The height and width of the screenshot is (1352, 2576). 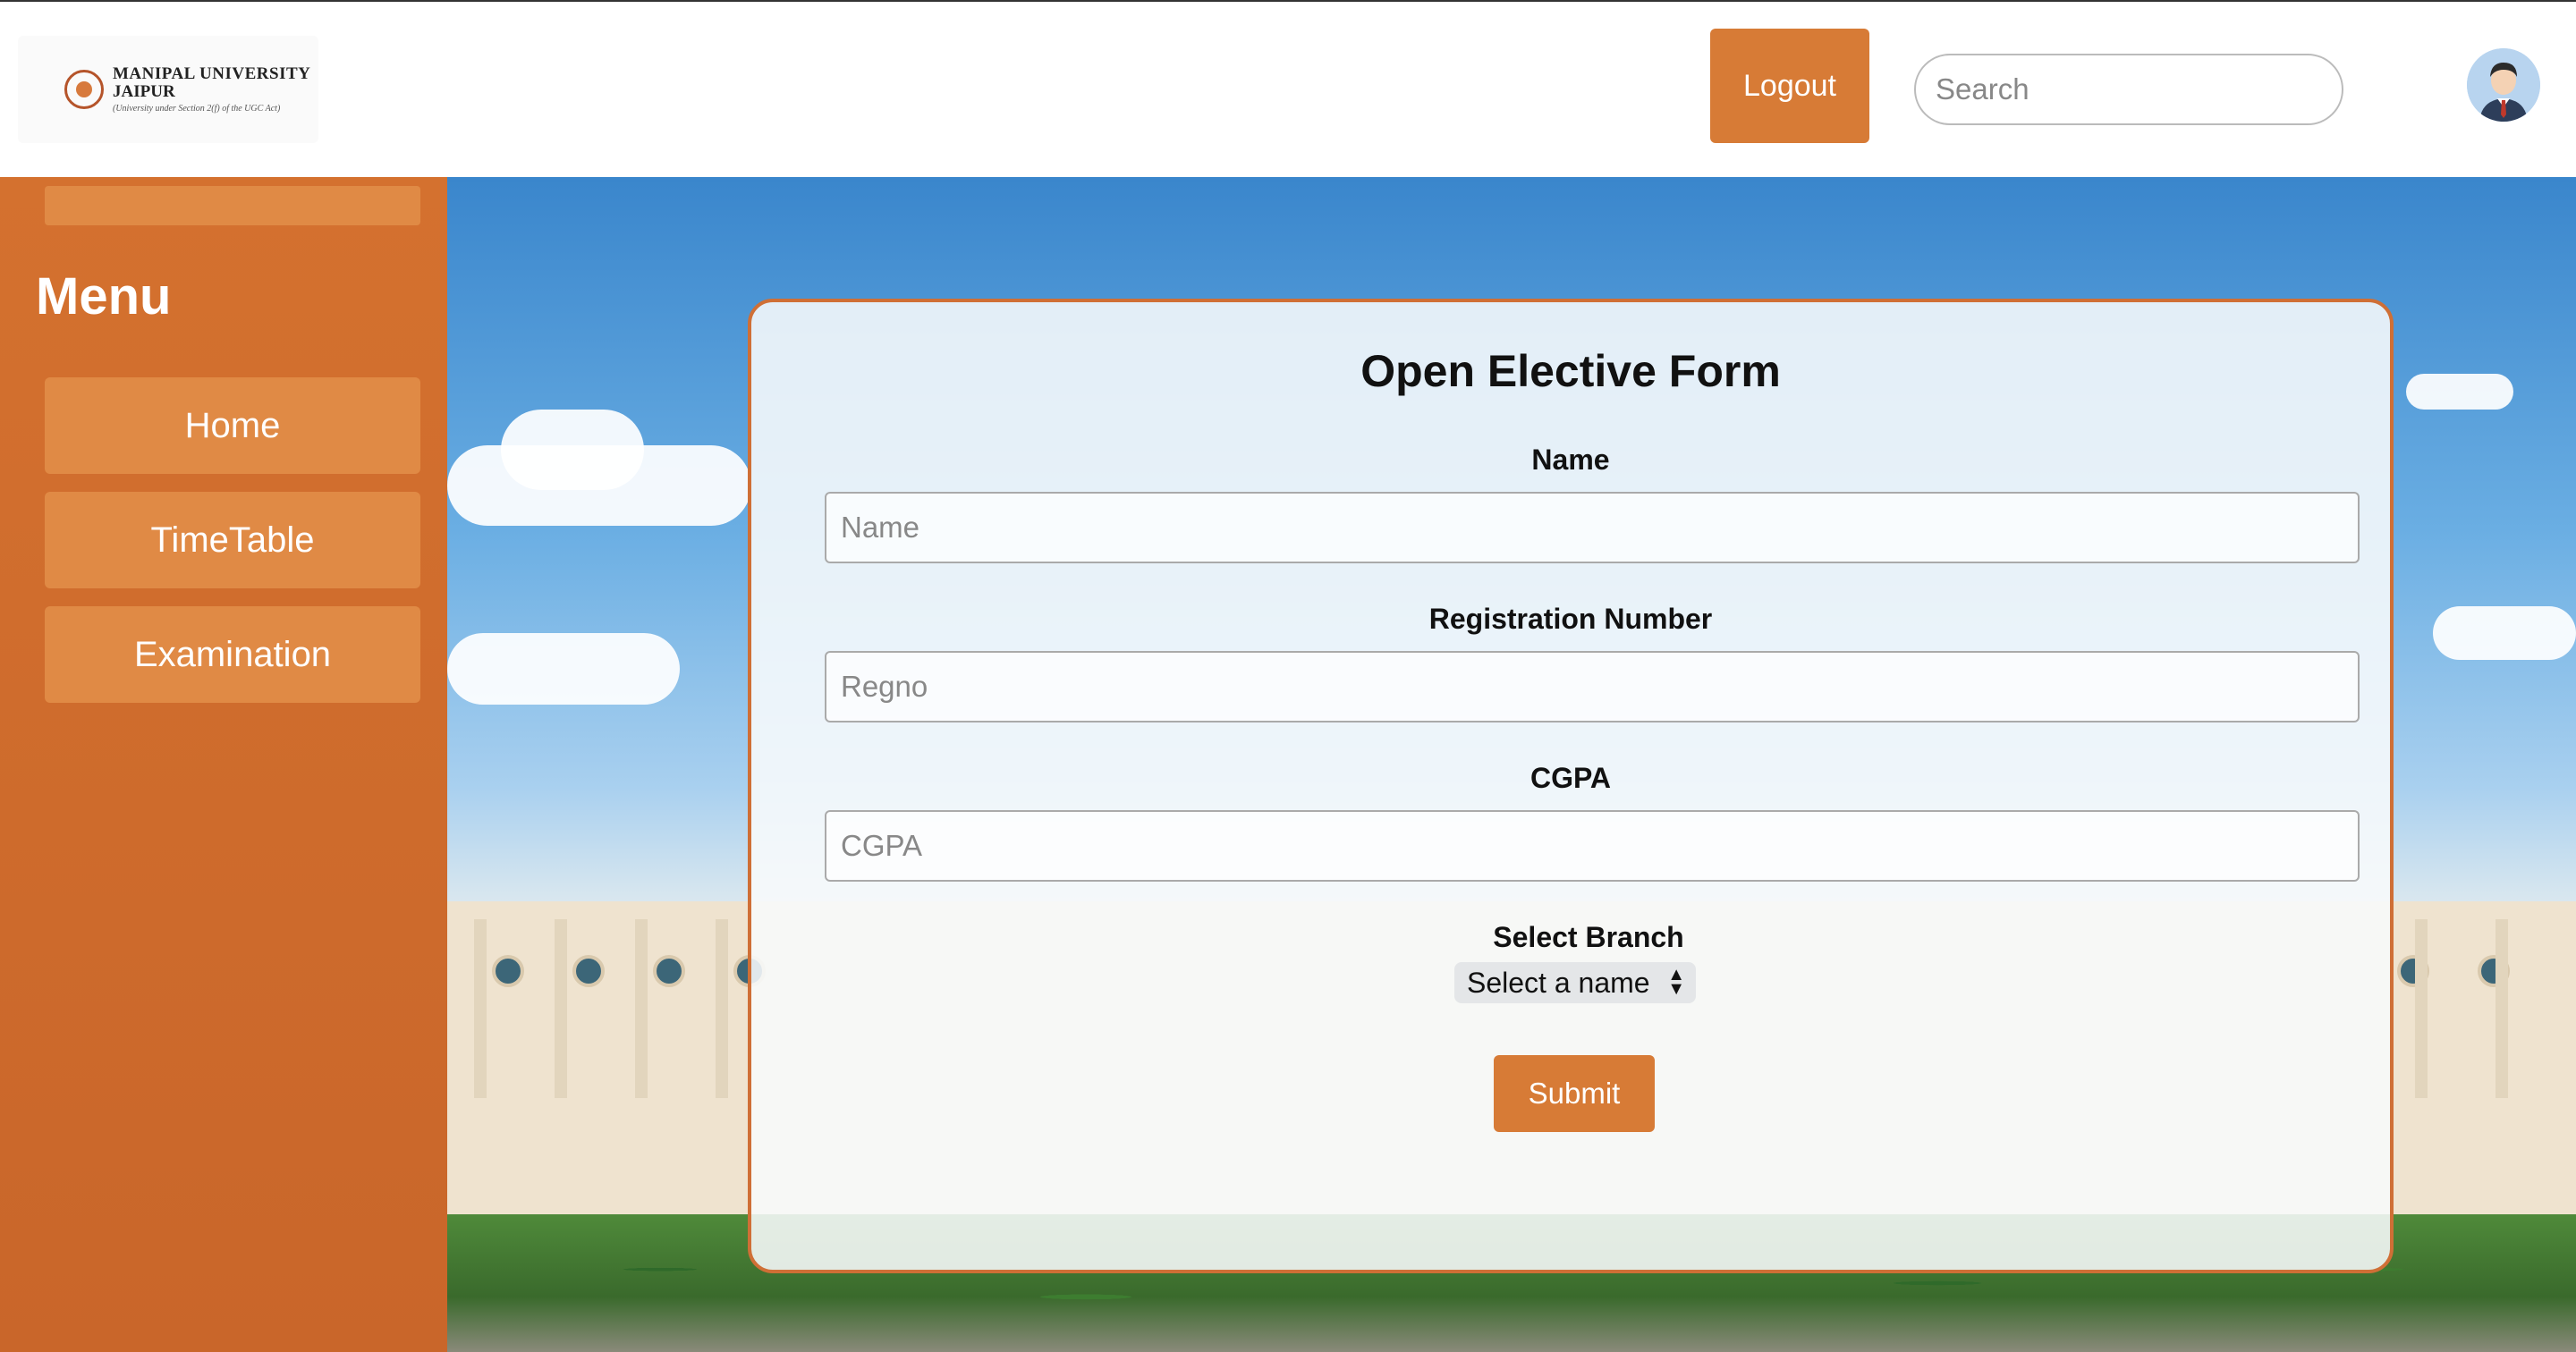 What do you see at coordinates (1789, 86) in the screenshot?
I see `logout-button: Logout` at bounding box center [1789, 86].